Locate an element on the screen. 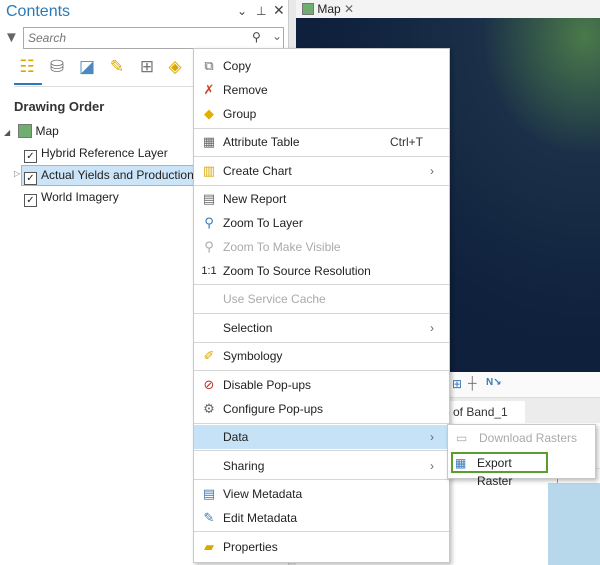 The image size is (600, 565). remove-icon: ✗ is located at coordinates (209, 89).